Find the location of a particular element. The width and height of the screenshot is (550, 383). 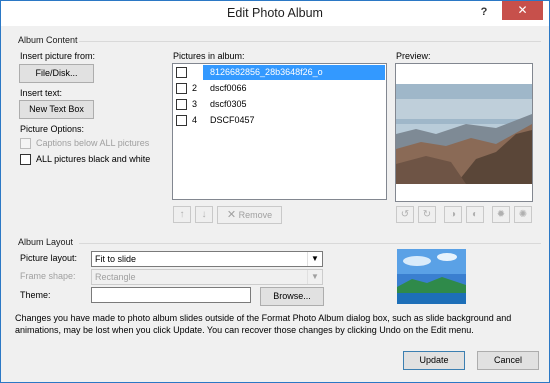

picture-options-label: Picture Options: is located at coordinates (52, 129).